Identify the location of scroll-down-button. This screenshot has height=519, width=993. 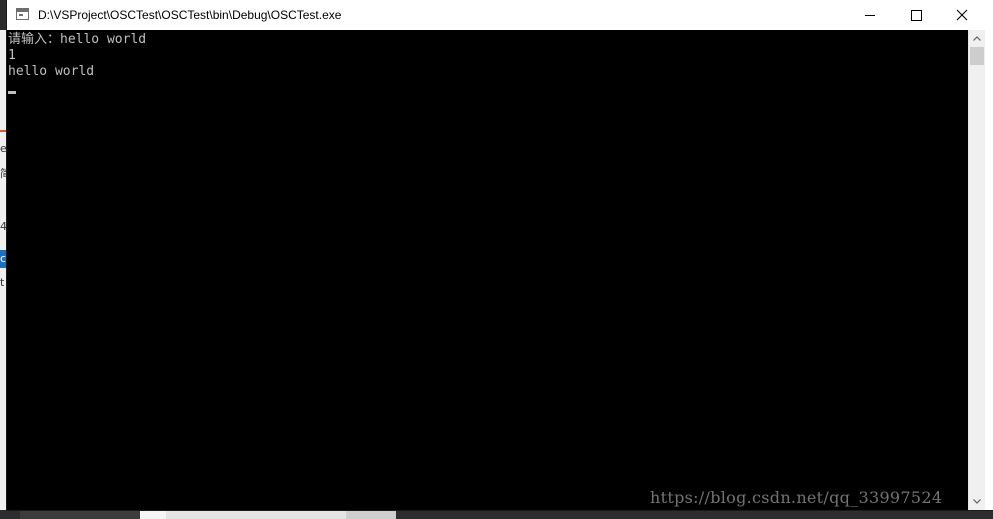
(977, 501).